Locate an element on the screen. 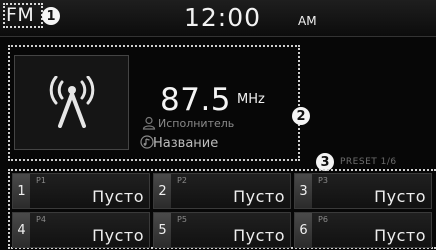 The height and width of the screenshot is (250, 436). callout-marker-1: 1 is located at coordinates (51, 16).